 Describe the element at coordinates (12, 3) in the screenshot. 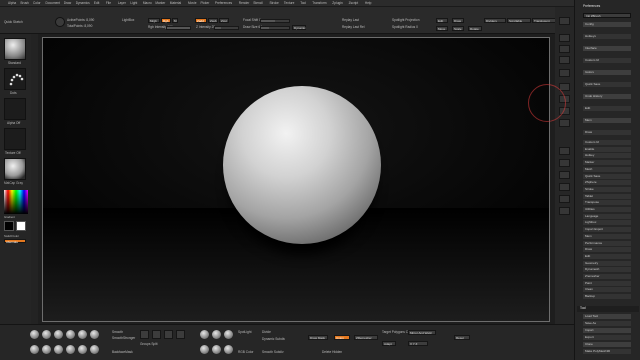

I see `menu-alpha: Alpha` at that location.